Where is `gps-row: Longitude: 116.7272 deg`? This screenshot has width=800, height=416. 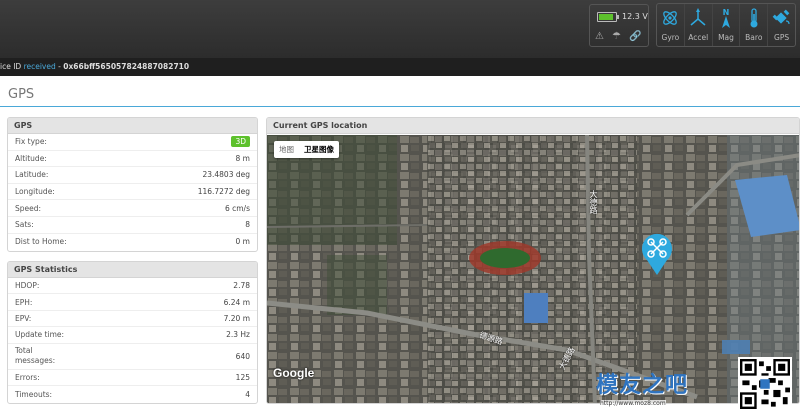
gps-row: Longitude: 116.7272 deg is located at coordinates (132, 192).